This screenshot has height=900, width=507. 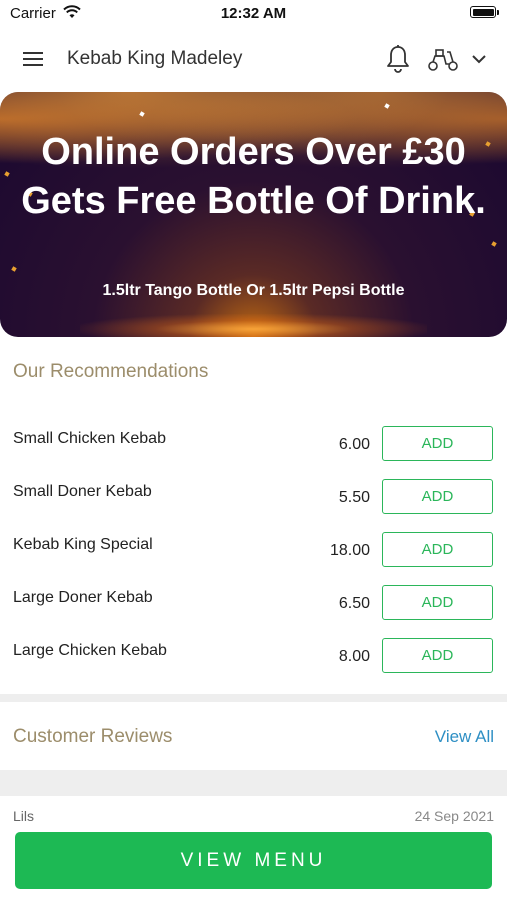 What do you see at coordinates (253, 860) in the screenshot?
I see `view-menu-button: VIEW MENU` at bounding box center [253, 860].